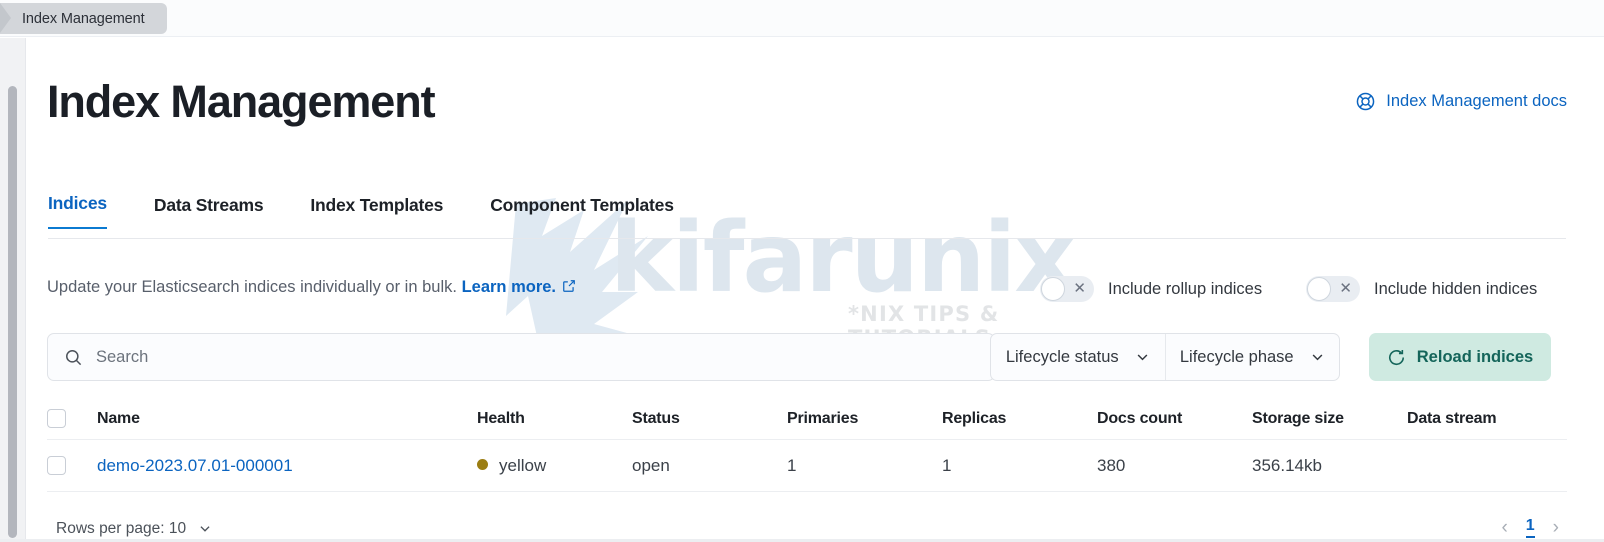 The height and width of the screenshot is (542, 1604). What do you see at coordinates (569, 288) in the screenshot?
I see `external-link-icon` at bounding box center [569, 288].